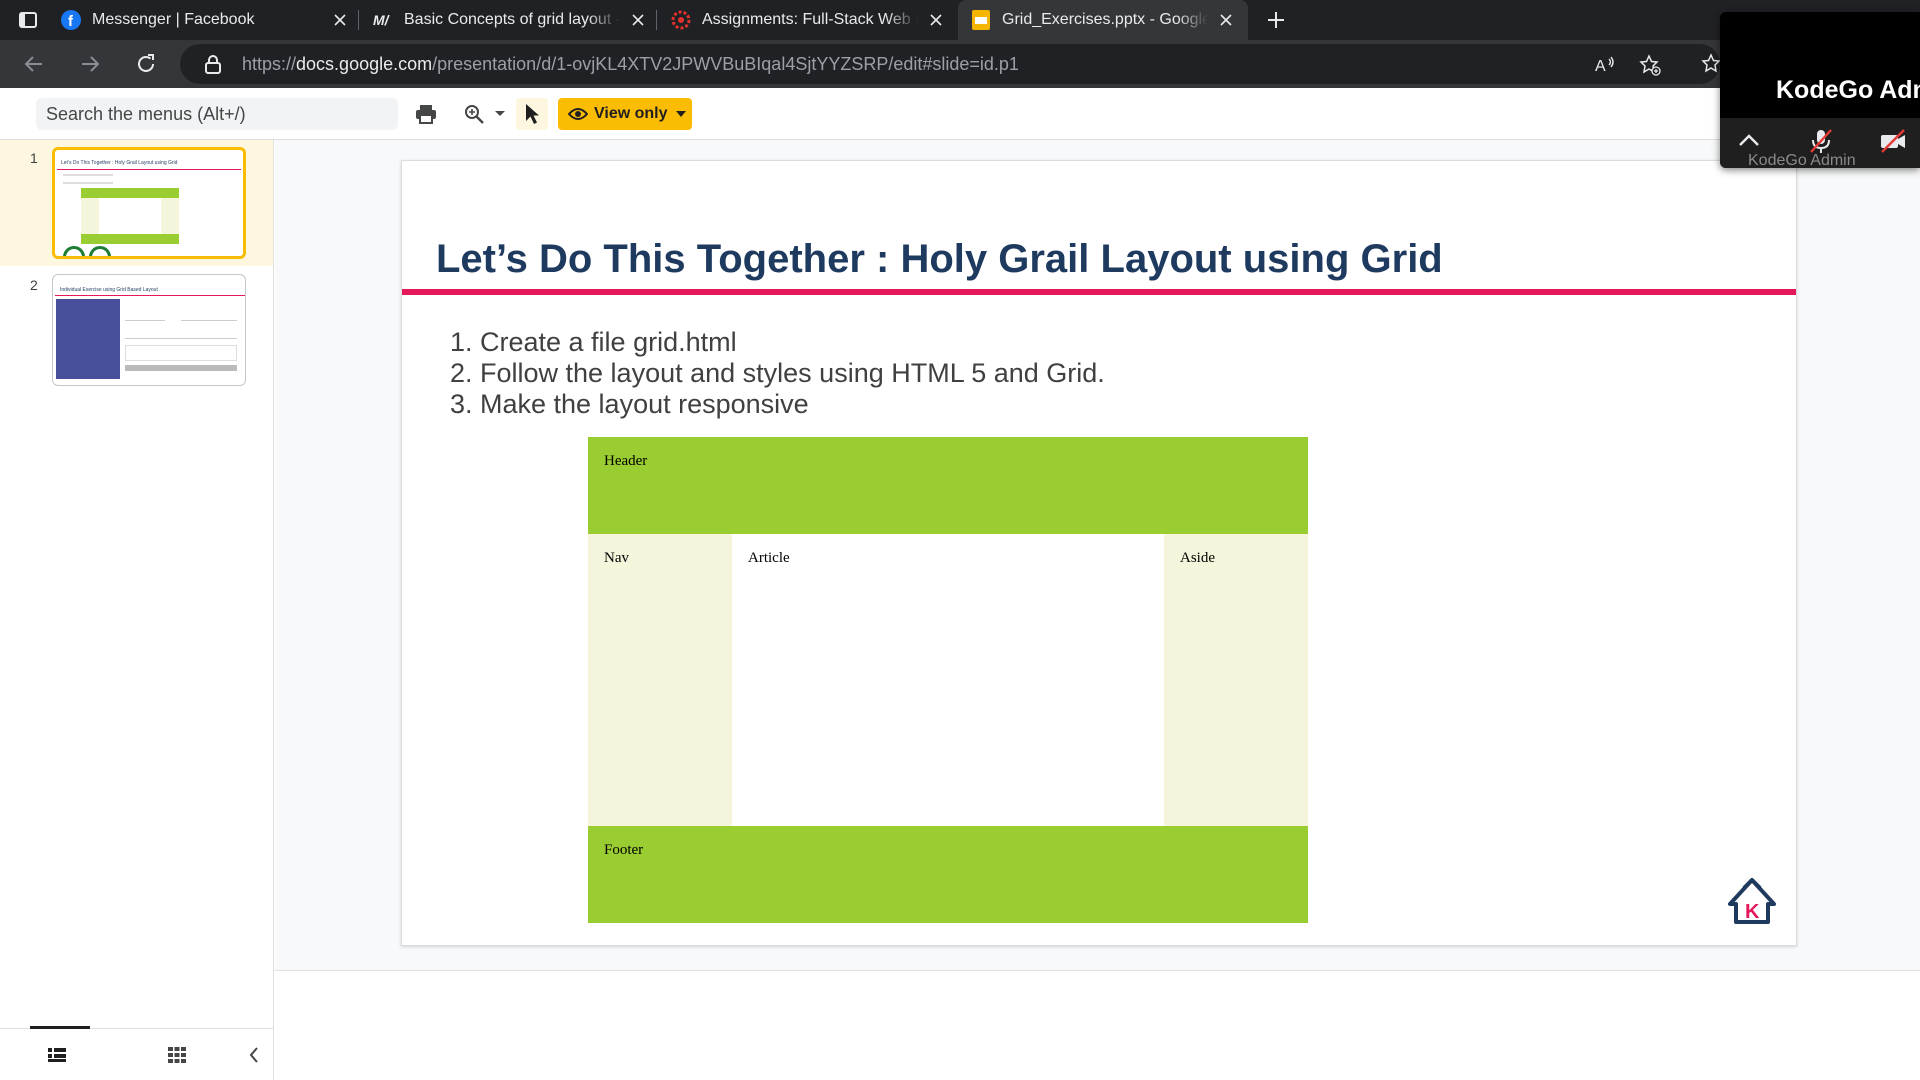  What do you see at coordinates (644, 404) in the screenshot?
I see `list-item-text: Make the layout responsive` at bounding box center [644, 404].